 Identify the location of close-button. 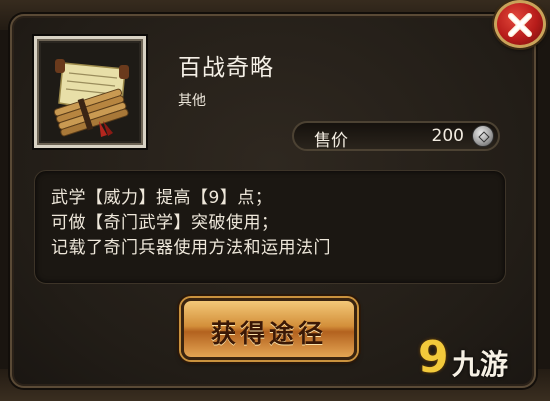
(520, 24).